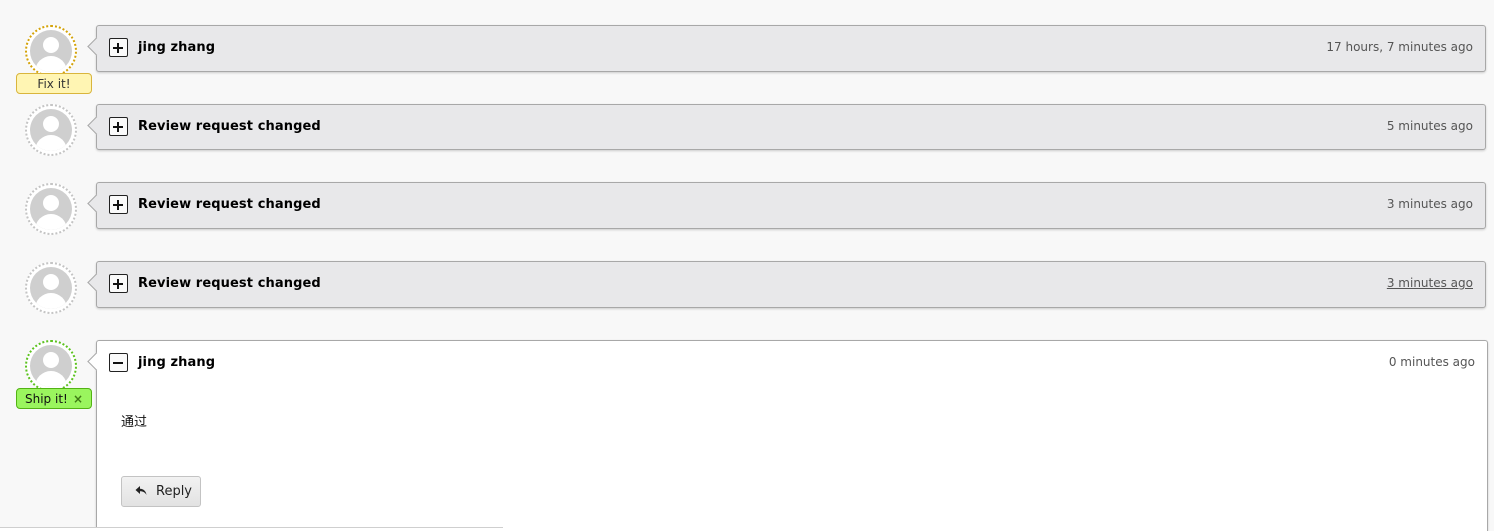 The height and width of the screenshot is (531, 1494). I want to click on ship-it-badge: Ship it! ×, so click(54, 398).